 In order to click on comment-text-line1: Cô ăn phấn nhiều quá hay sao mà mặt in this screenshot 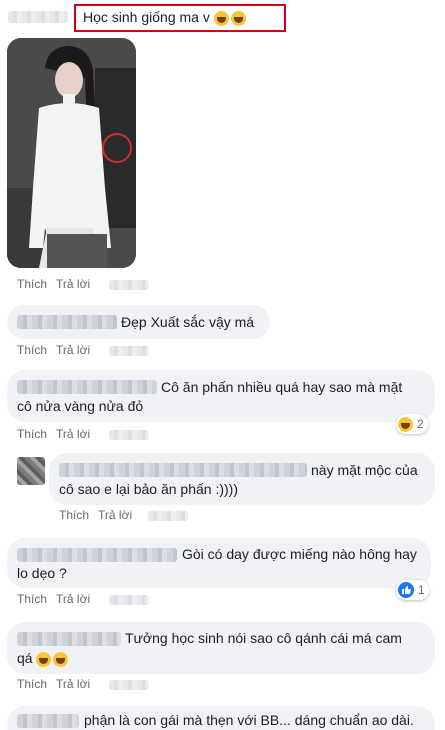, I will do `click(282, 387)`.